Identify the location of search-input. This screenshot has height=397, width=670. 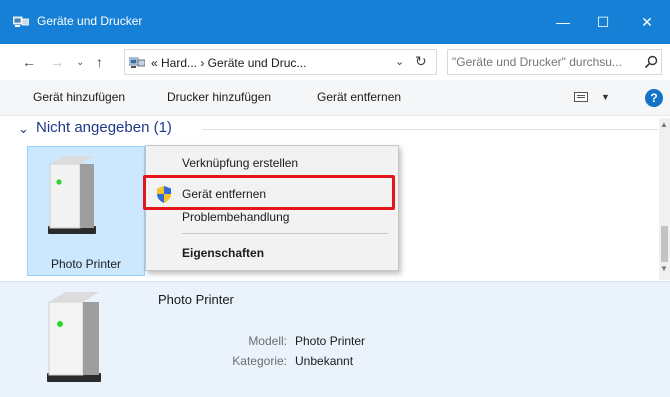
(543, 62).